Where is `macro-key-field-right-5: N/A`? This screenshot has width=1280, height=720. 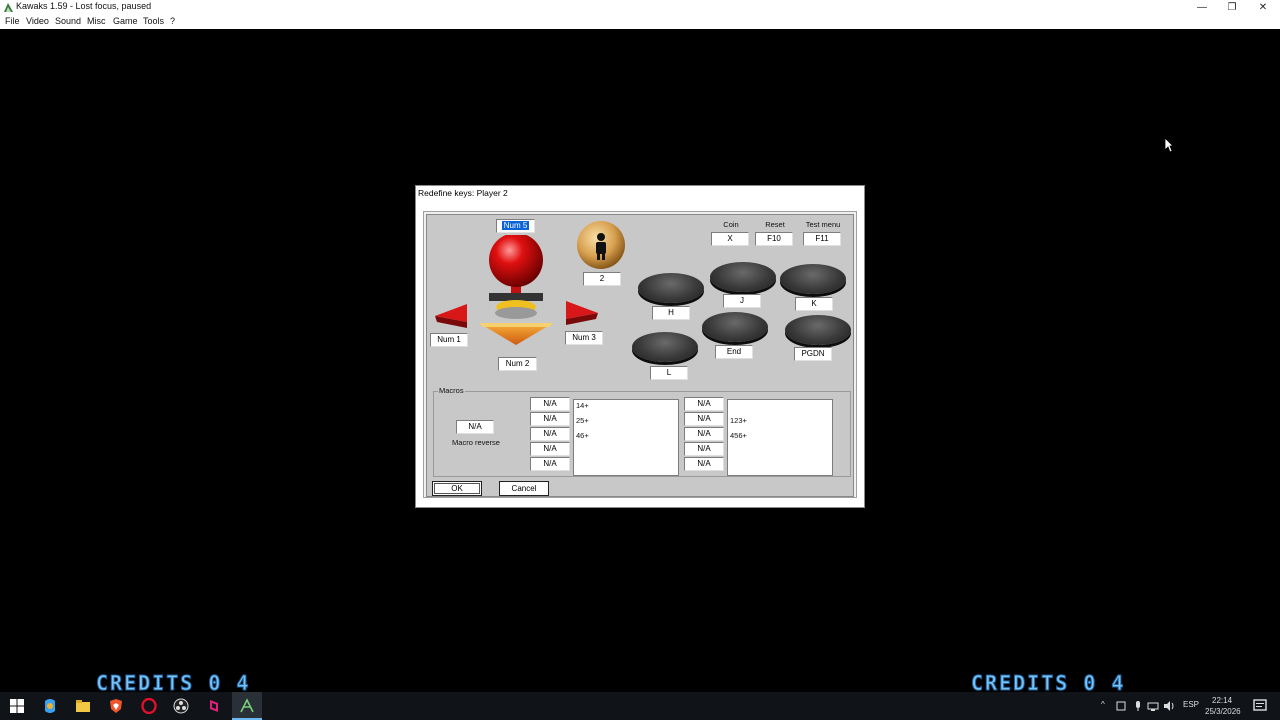 macro-key-field-right-5: N/A is located at coordinates (704, 464).